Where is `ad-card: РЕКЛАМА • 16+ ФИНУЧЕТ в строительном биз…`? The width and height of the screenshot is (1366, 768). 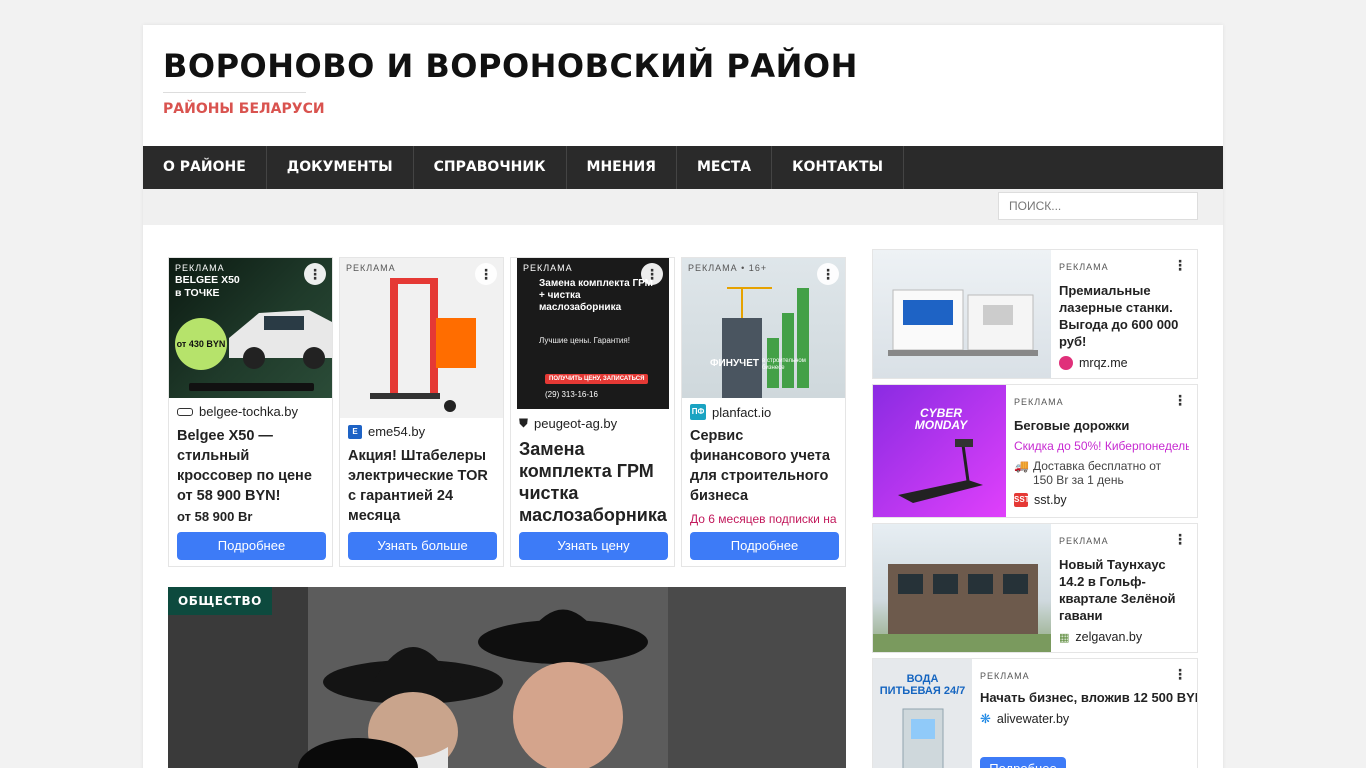 ad-card: РЕКЛАМА • 16+ ФИНУЧЕТ в строительном биз… is located at coordinates (763, 412).